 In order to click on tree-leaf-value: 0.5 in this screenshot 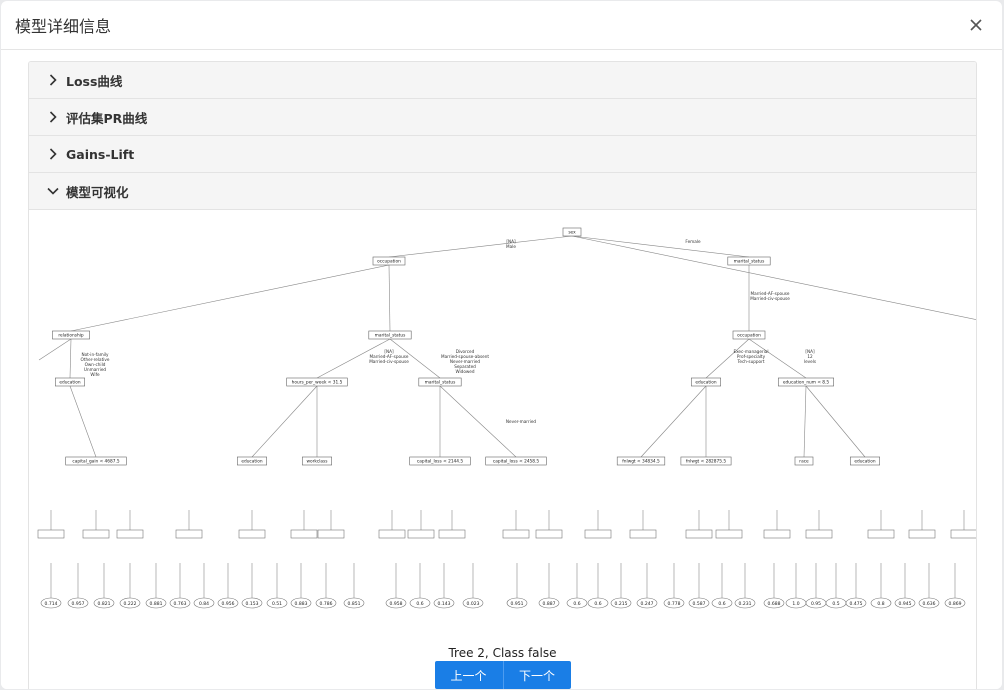, I will do `click(835, 604)`.